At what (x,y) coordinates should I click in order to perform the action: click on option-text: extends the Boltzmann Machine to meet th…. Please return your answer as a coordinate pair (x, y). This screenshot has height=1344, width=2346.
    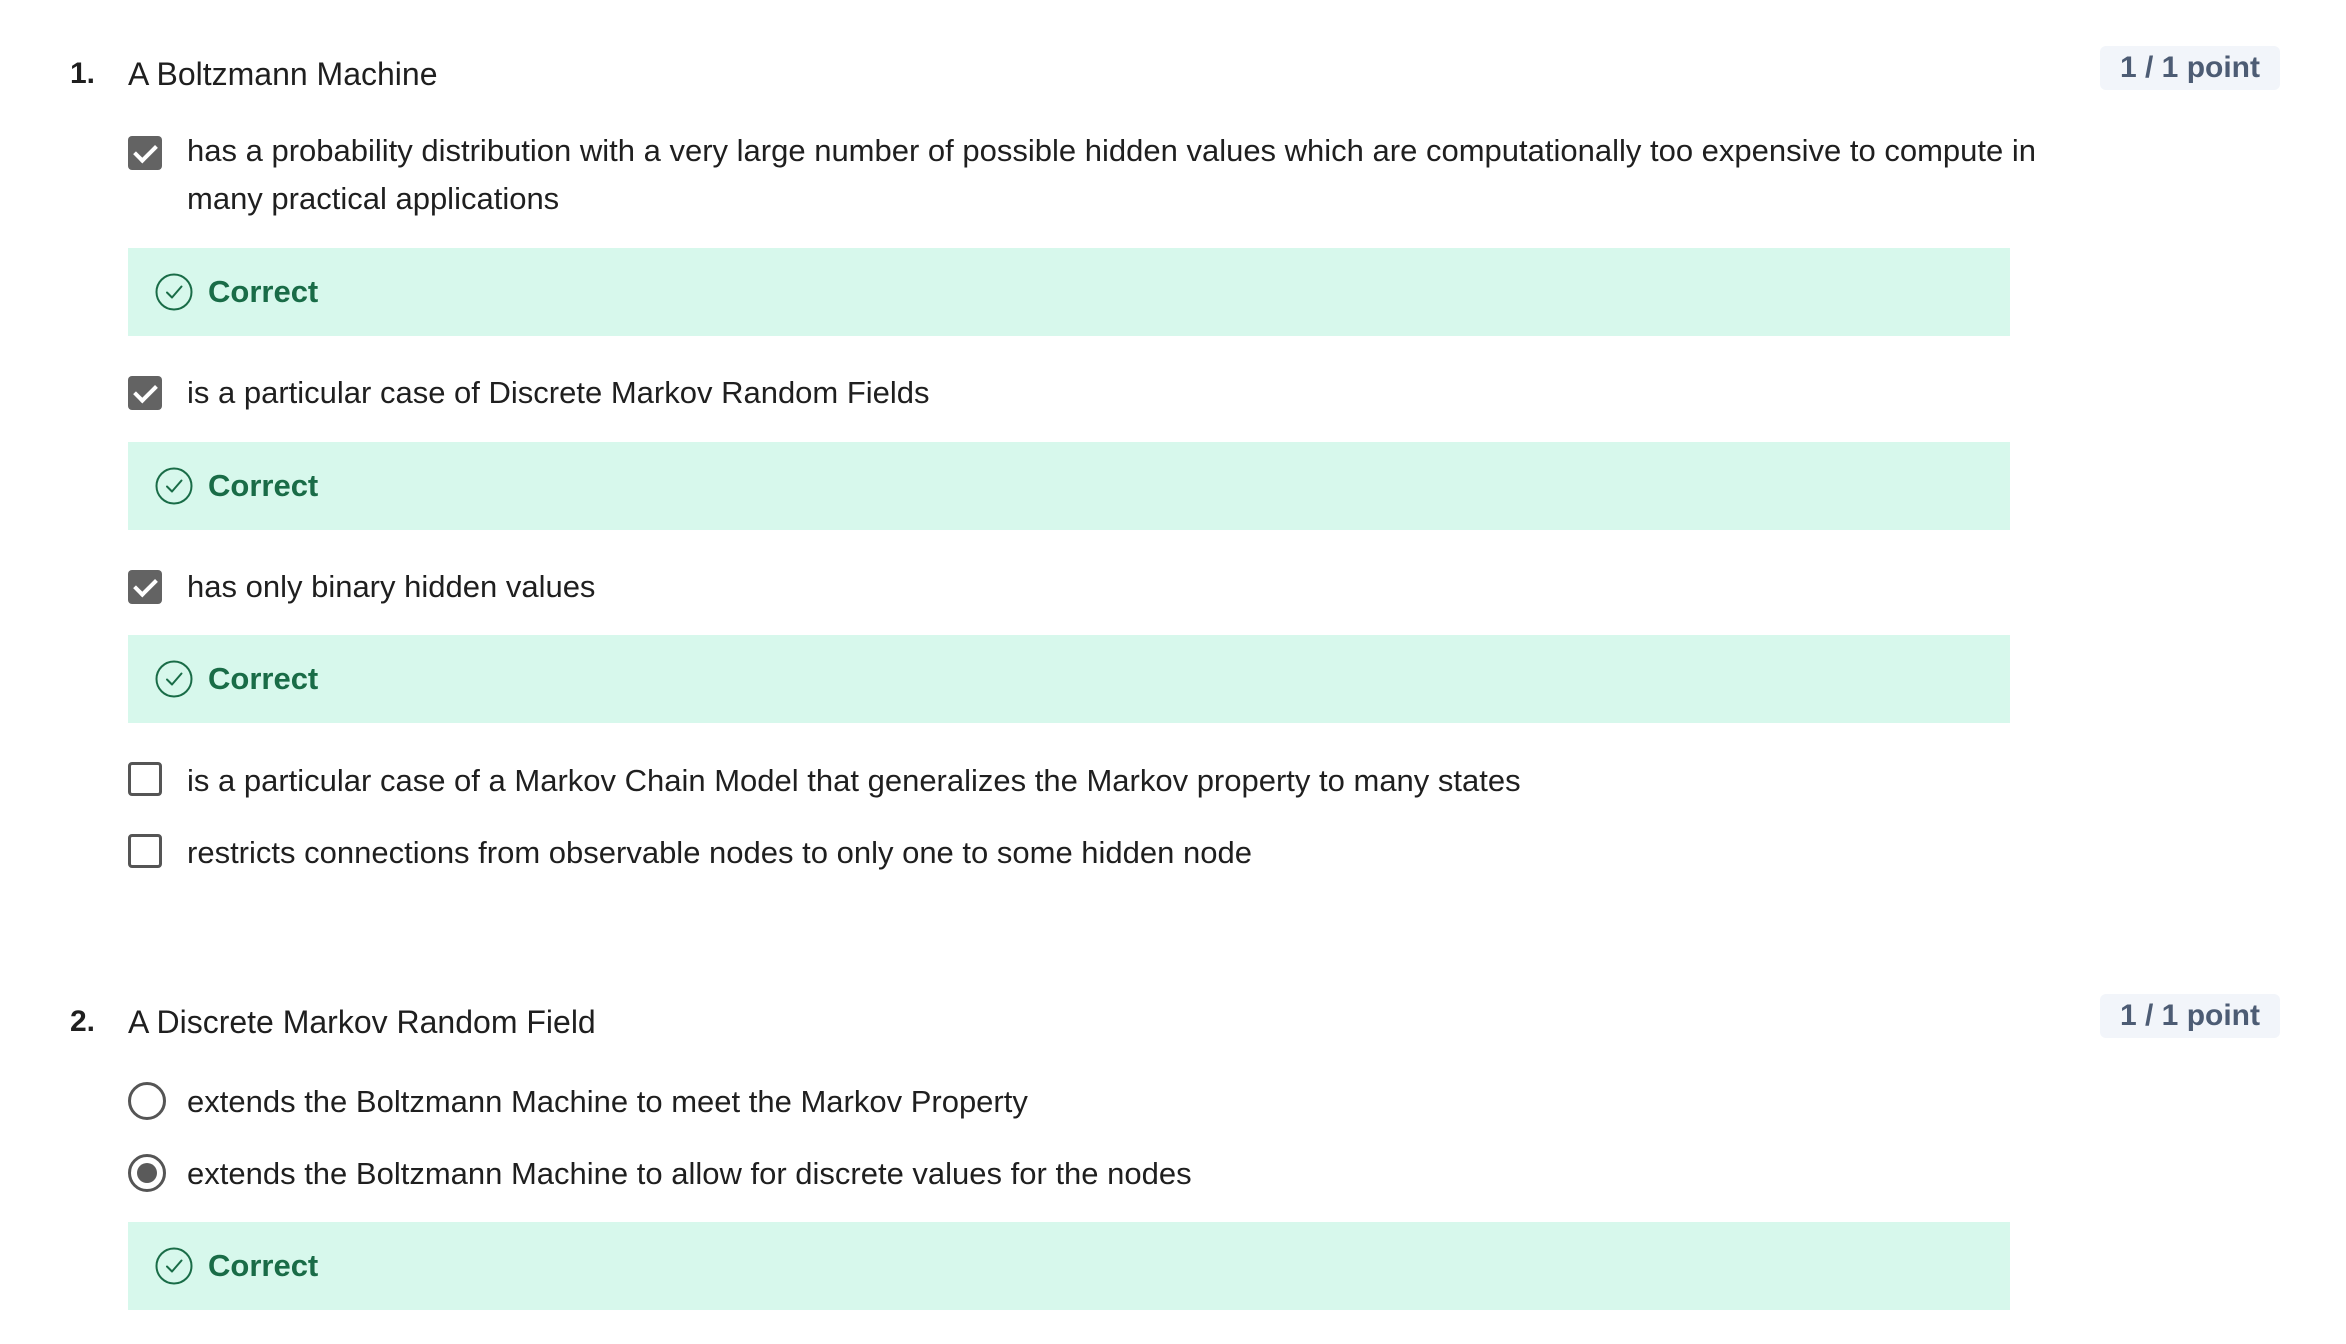
    Looking at the image, I should click on (607, 1101).